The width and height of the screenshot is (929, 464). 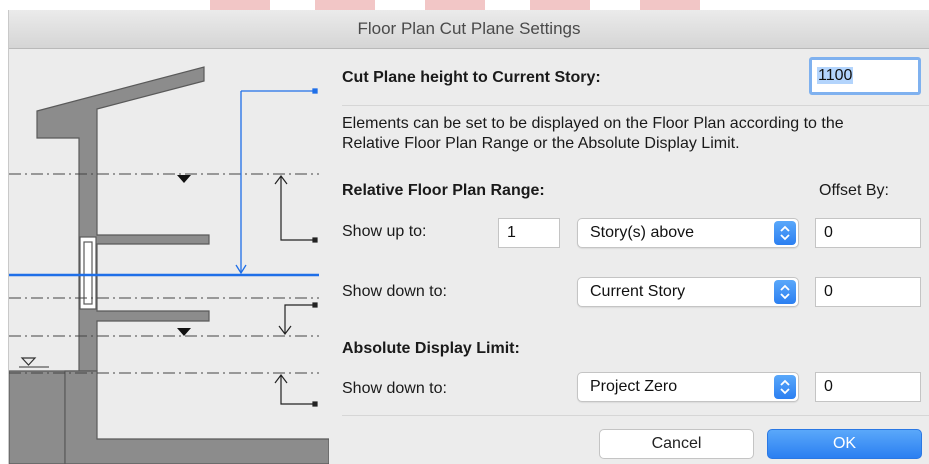 I want to click on absolute-offset-input: 0, so click(x=868, y=387).